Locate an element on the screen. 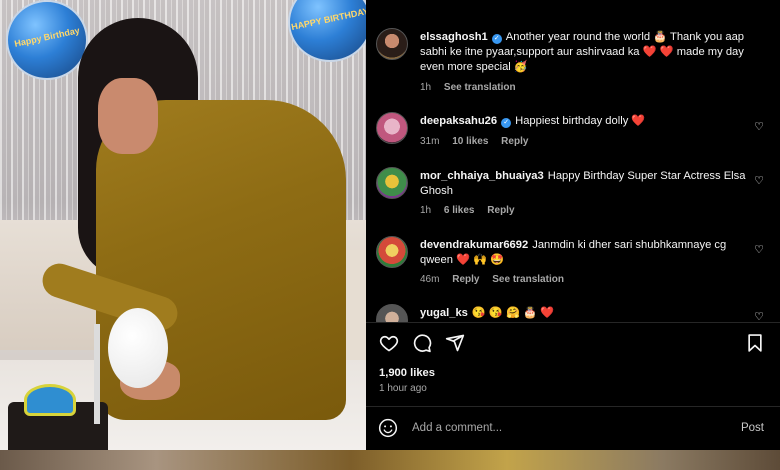  comment-item: yugal_ks 😘 😘 🤗 🎂 ❤️ ♡ is located at coordinates (576, 313).